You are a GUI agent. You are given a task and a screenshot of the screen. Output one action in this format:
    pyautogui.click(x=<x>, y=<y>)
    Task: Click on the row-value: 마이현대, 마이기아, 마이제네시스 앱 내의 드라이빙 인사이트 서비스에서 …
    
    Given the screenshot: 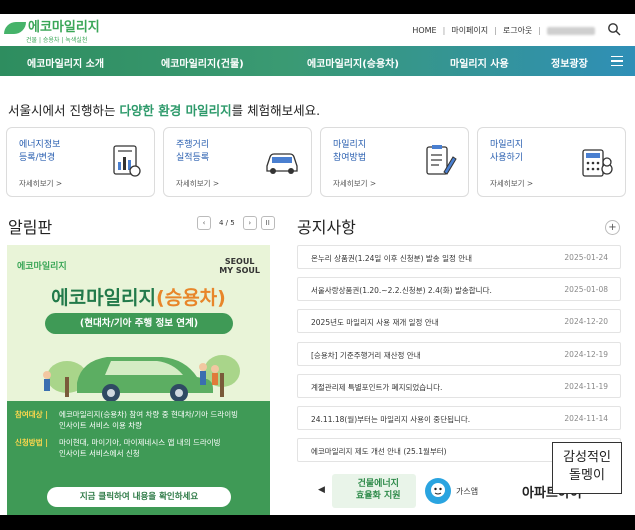 What is the action you would take?
    pyautogui.click(x=140, y=448)
    